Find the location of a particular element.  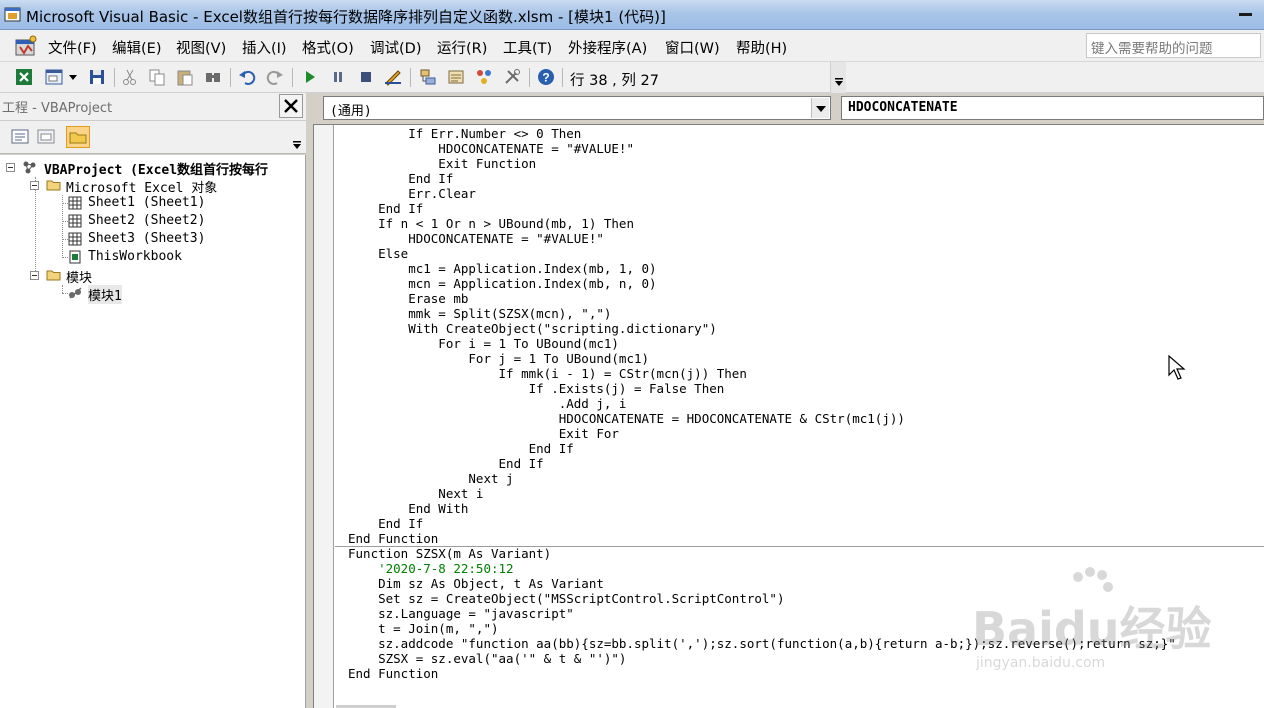

code-line: Err.Clear is located at coordinates (412, 193).